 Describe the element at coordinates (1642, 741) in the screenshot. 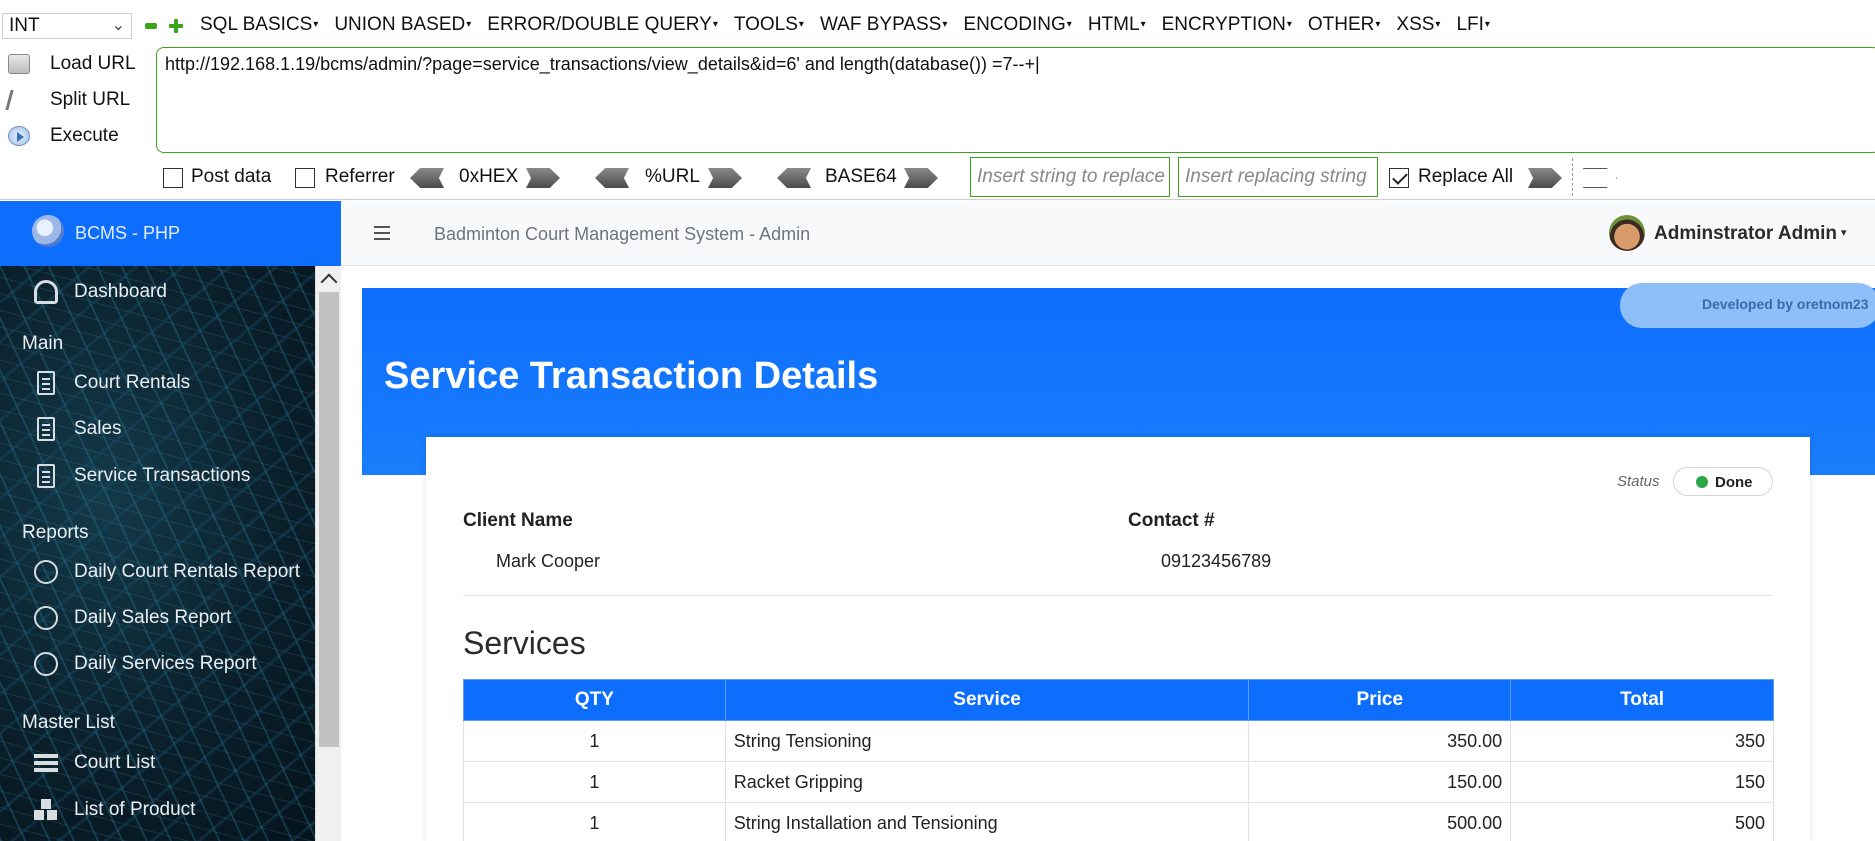

I see `total-cell: 350` at that location.